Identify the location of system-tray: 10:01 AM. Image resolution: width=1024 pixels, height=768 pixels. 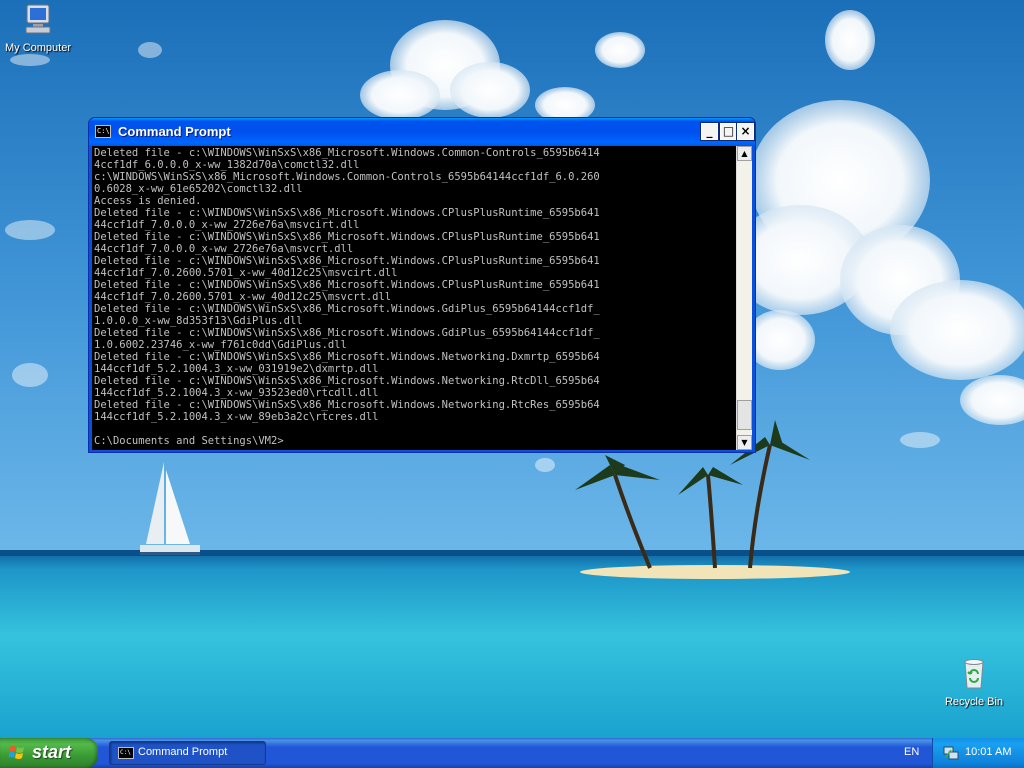
(978, 753).